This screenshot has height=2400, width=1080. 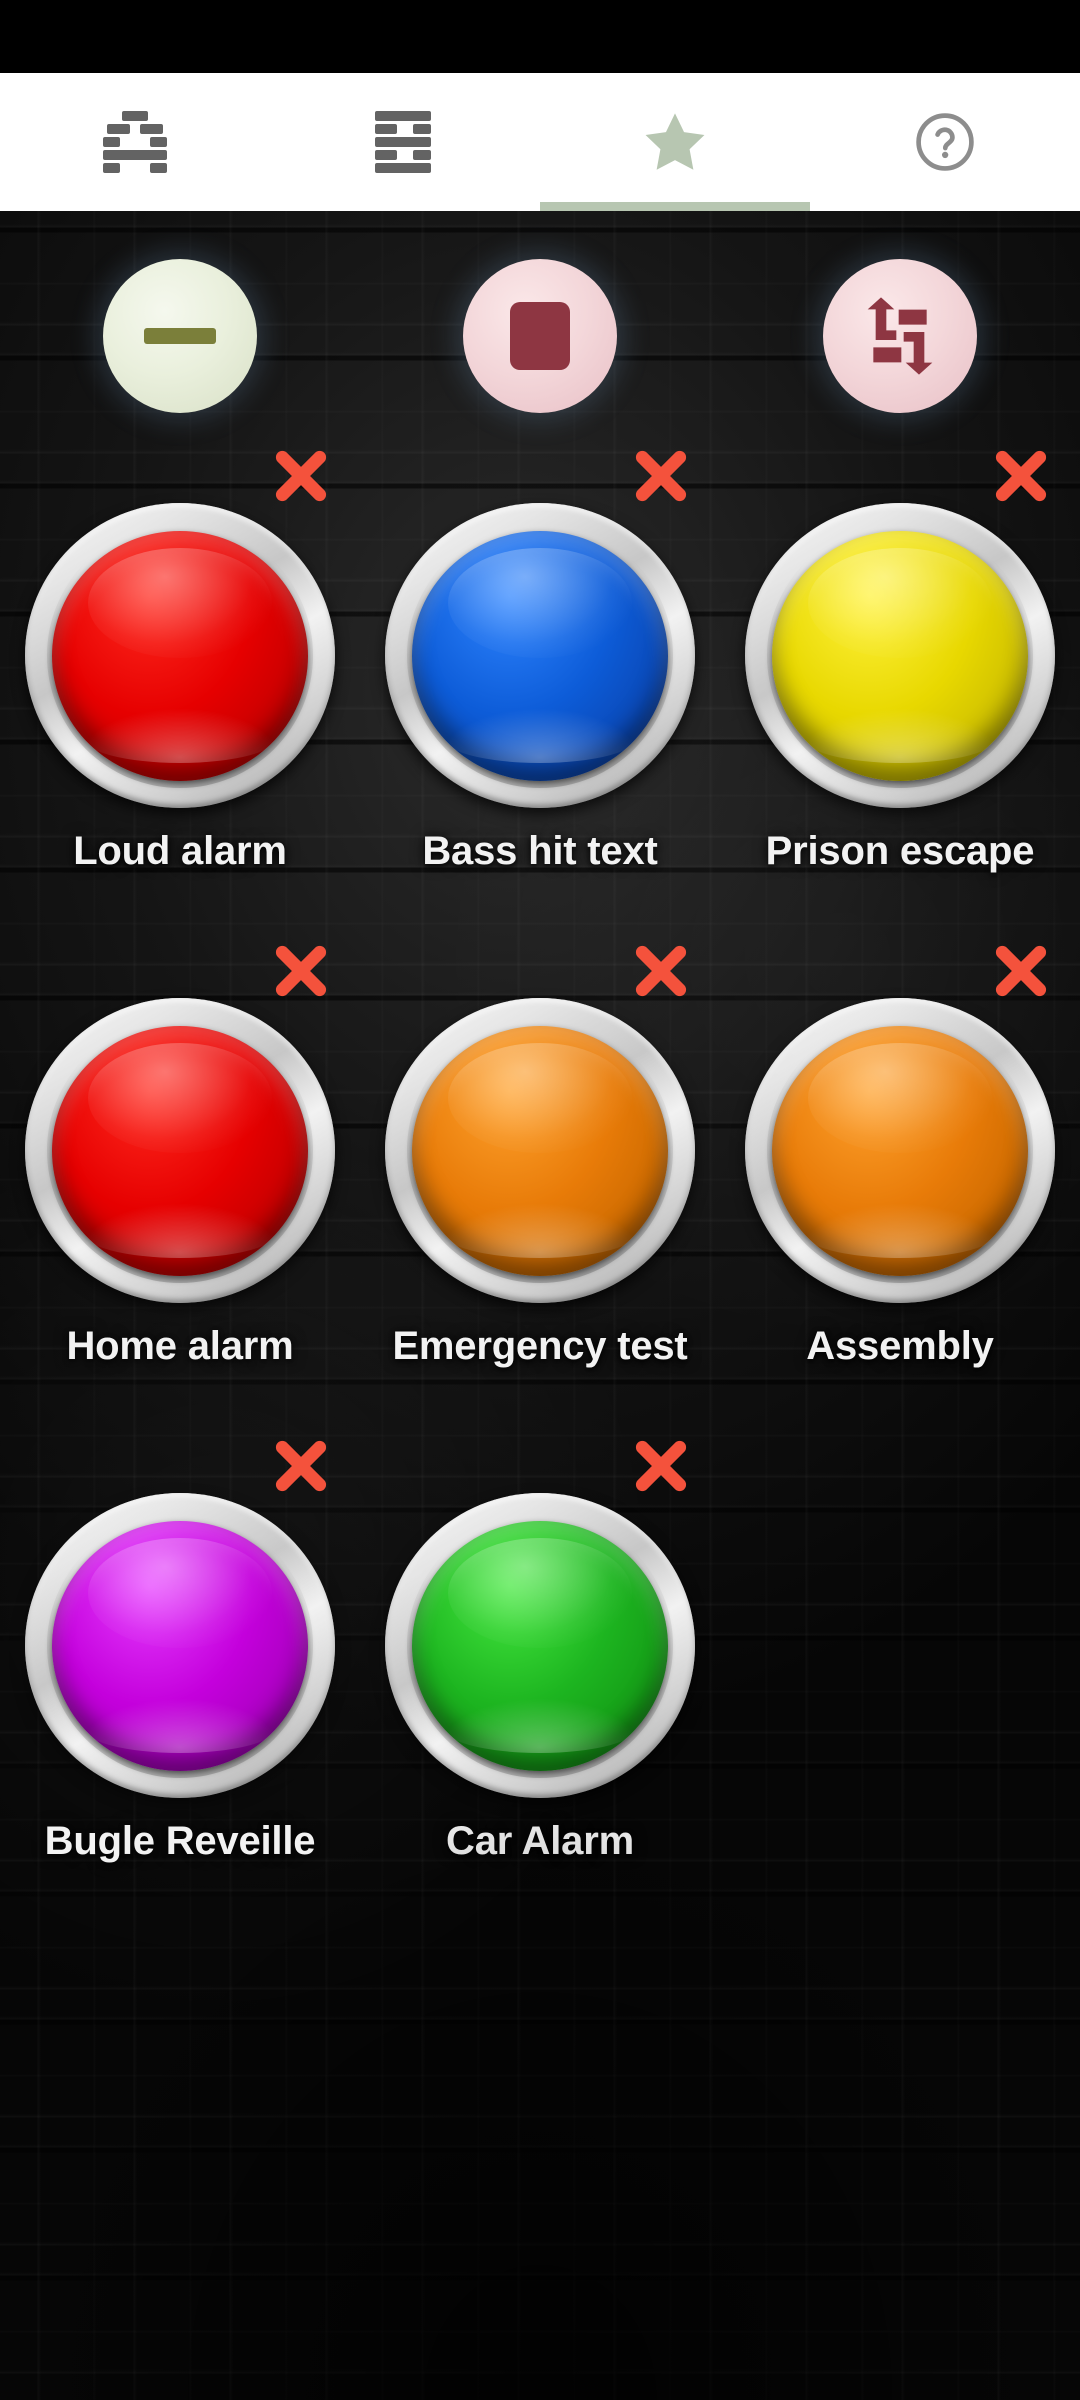 What do you see at coordinates (675, 206) in the screenshot?
I see `tab-indicator` at bounding box center [675, 206].